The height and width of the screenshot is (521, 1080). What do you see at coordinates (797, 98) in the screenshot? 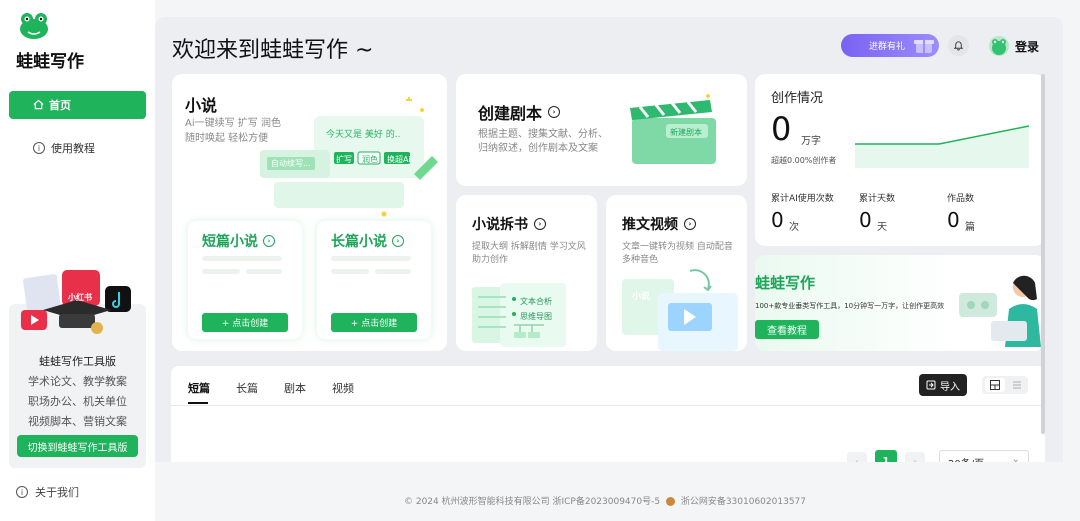
I see `stats-title: 创作情况` at bounding box center [797, 98].